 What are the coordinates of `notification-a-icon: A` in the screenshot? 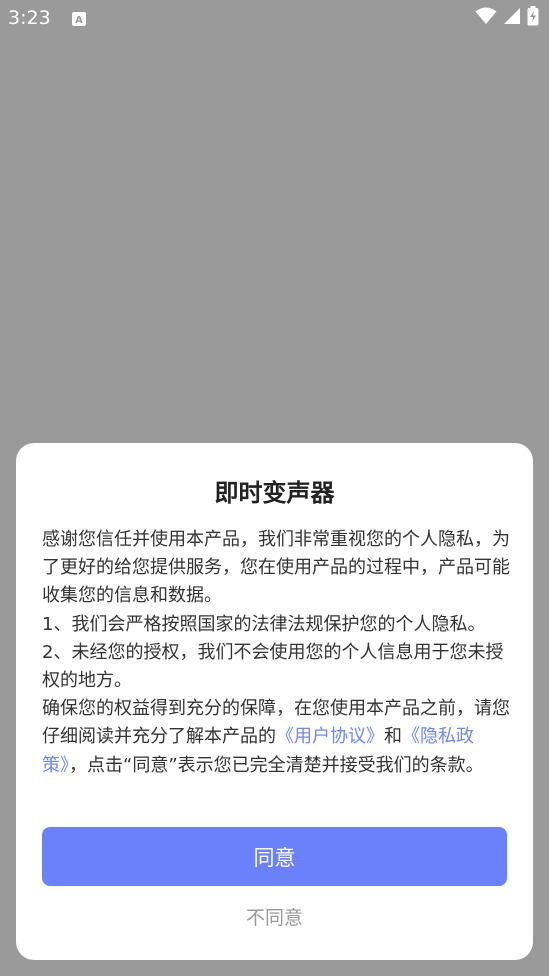 It's located at (79, 18).